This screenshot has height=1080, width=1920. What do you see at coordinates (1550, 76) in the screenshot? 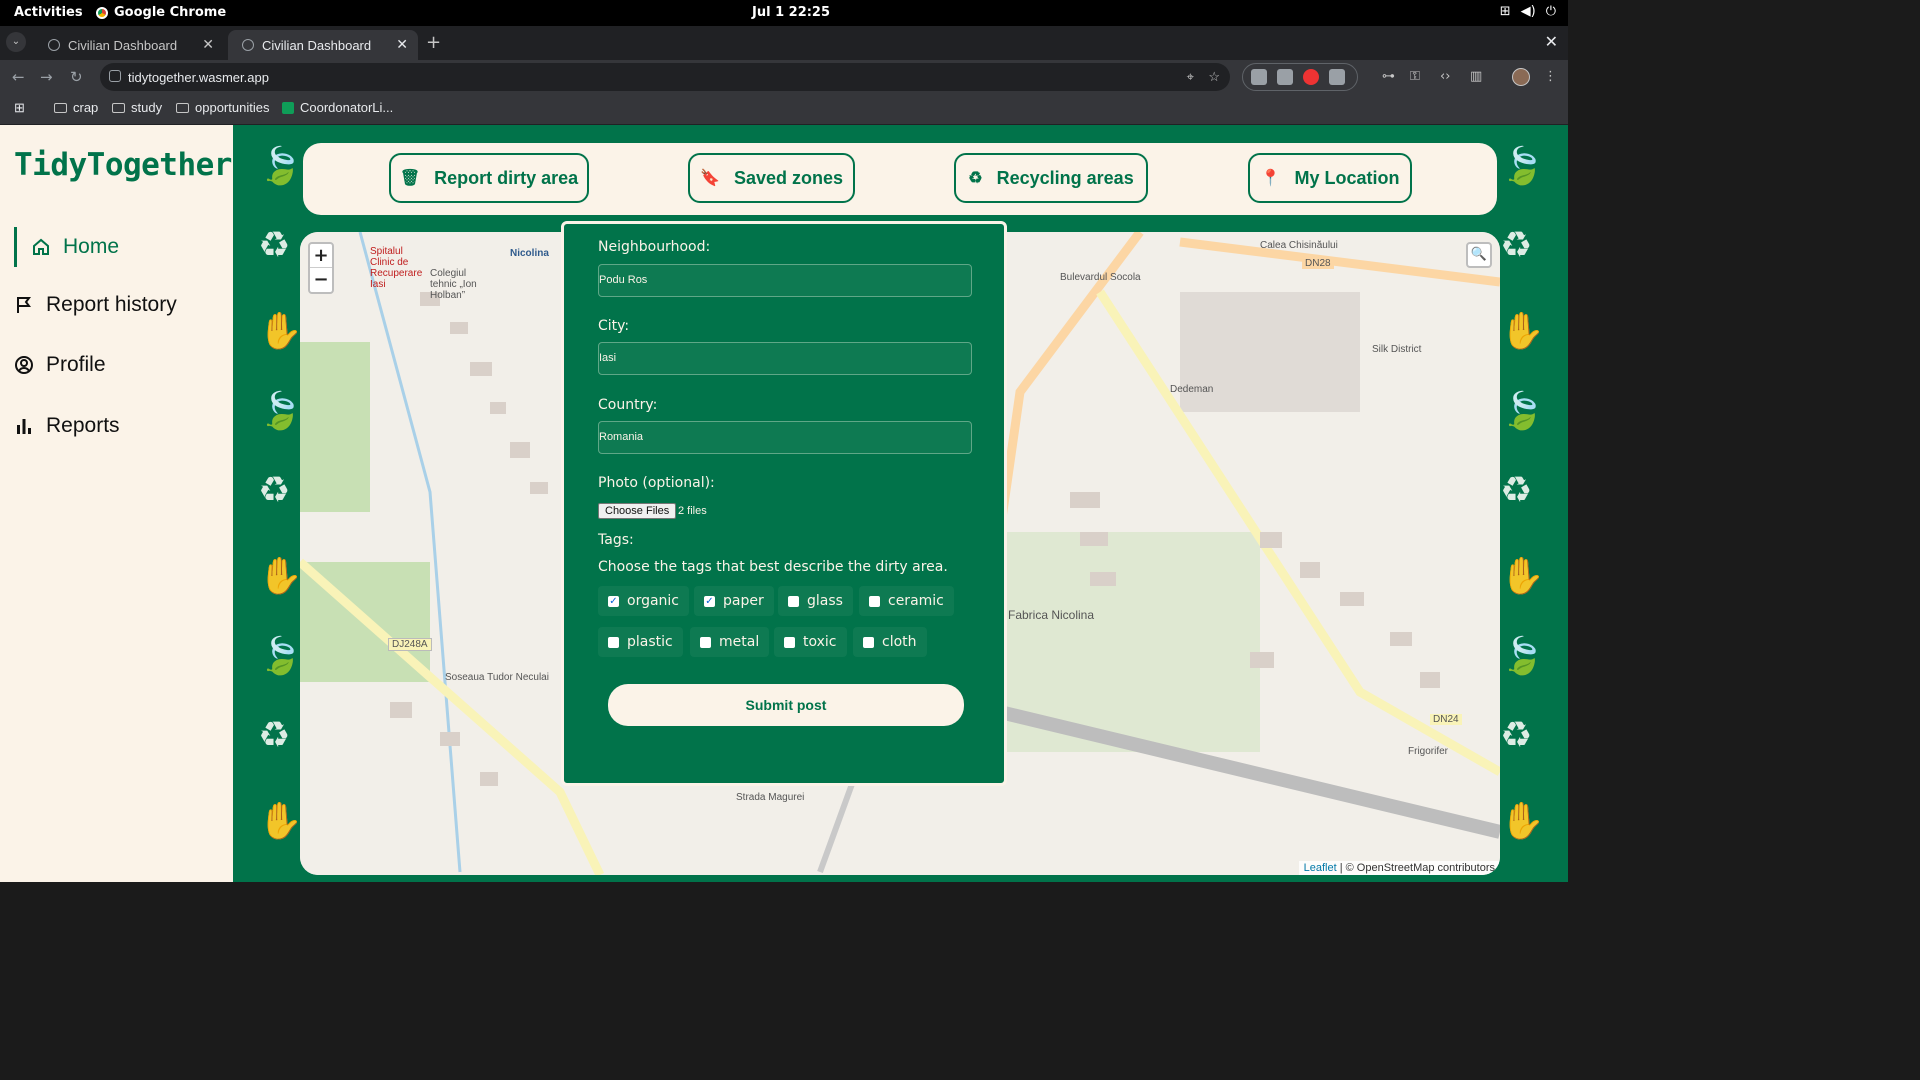
I see `menu-icon: ⋮` at bounding box center [1550, 76].